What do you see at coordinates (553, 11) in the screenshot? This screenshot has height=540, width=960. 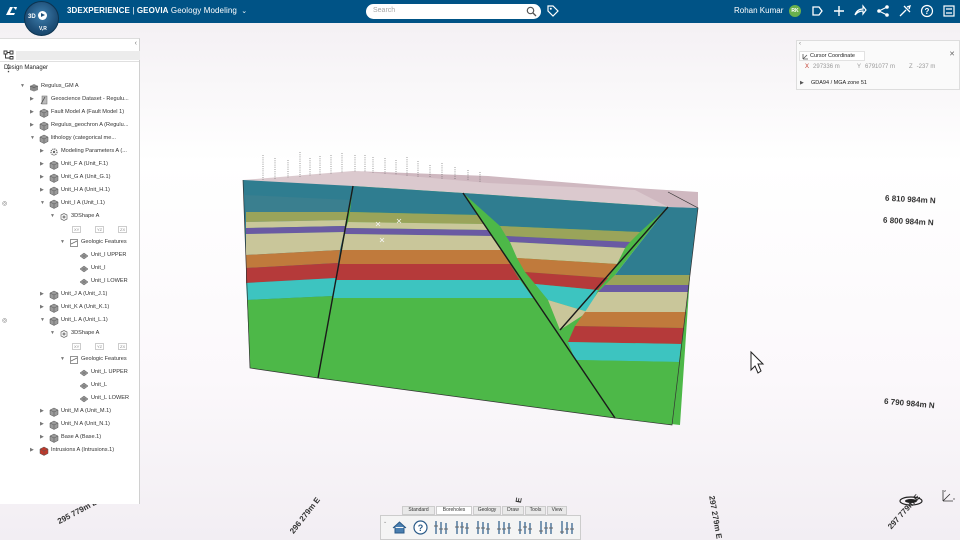 I see `tag-icon` at bounding box center [553, 11].